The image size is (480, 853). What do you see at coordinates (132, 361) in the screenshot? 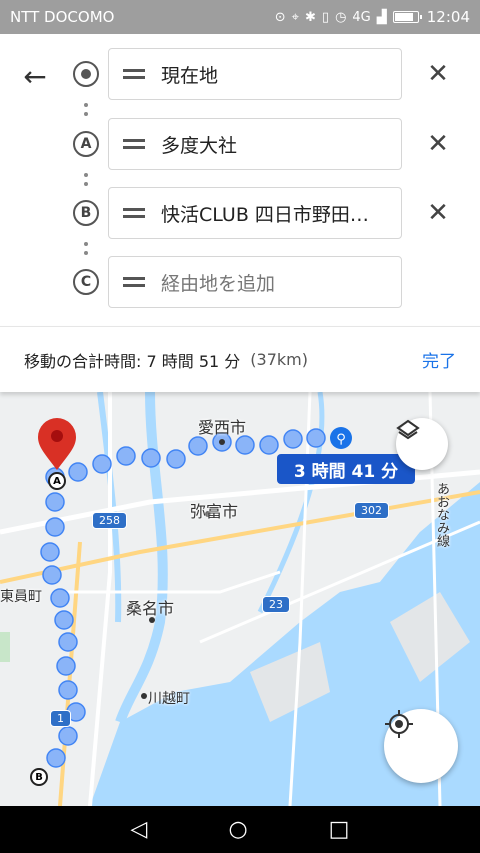
I see `total-time-label: 移動の合計時間: 7 時間 51 分` at bounding box center [132, 361].